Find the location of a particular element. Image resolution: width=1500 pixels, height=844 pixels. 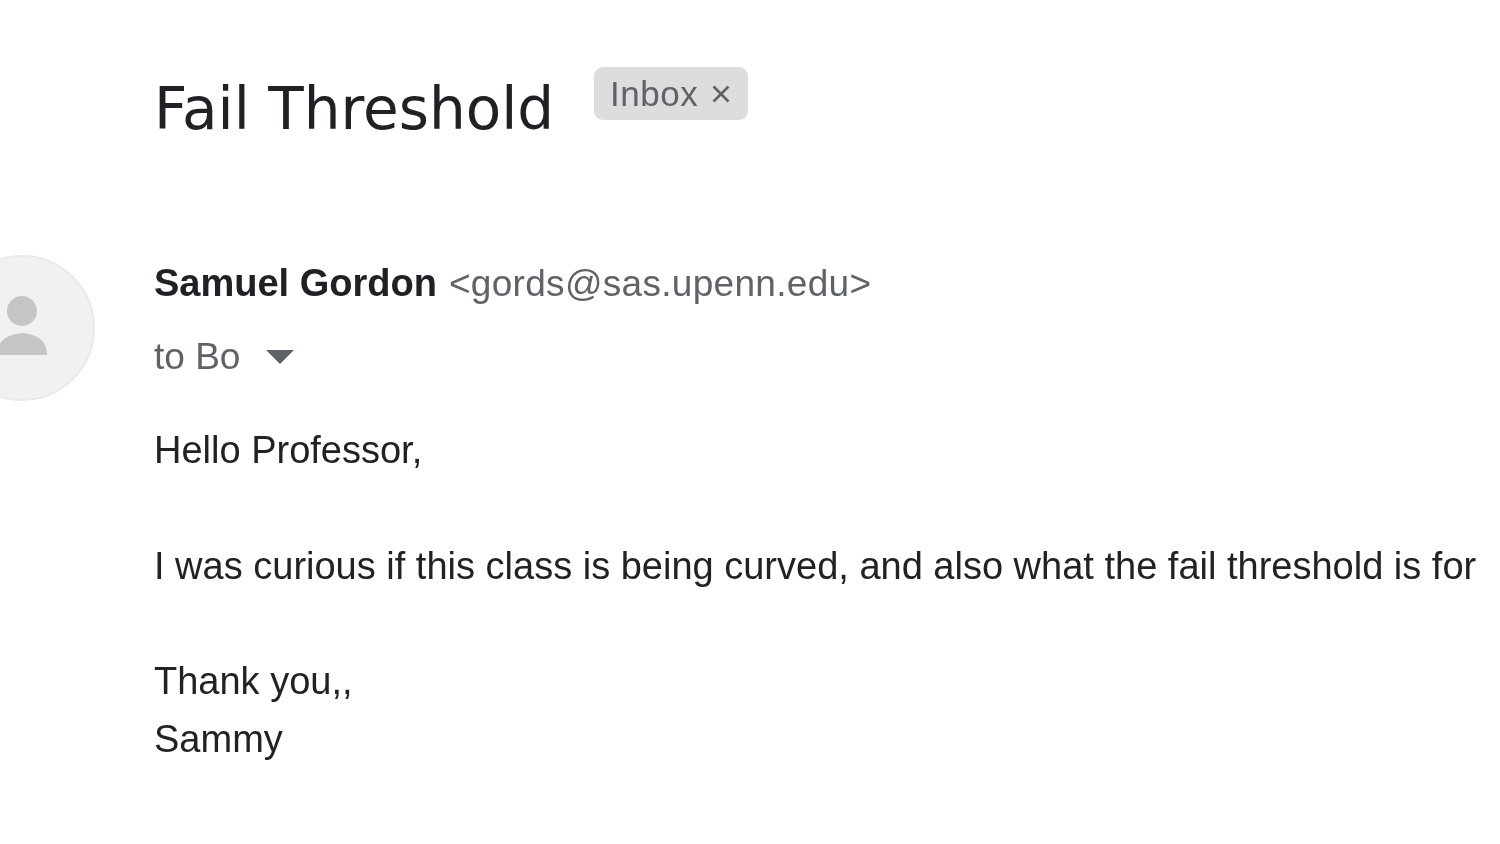

recipients-text: to Bo is located at coordinates (197, 357).